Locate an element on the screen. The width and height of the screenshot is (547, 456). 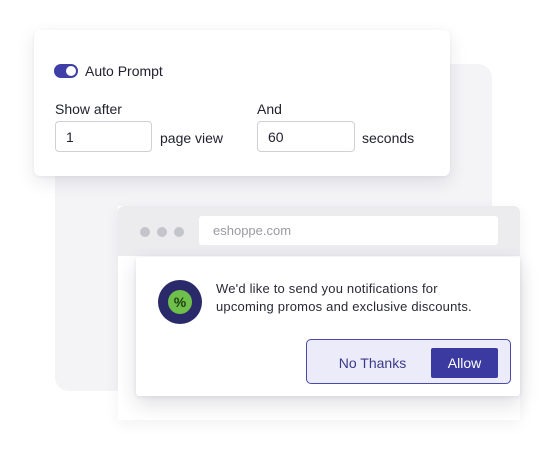
allow-button: Allow is located at coordinates (464, 363).